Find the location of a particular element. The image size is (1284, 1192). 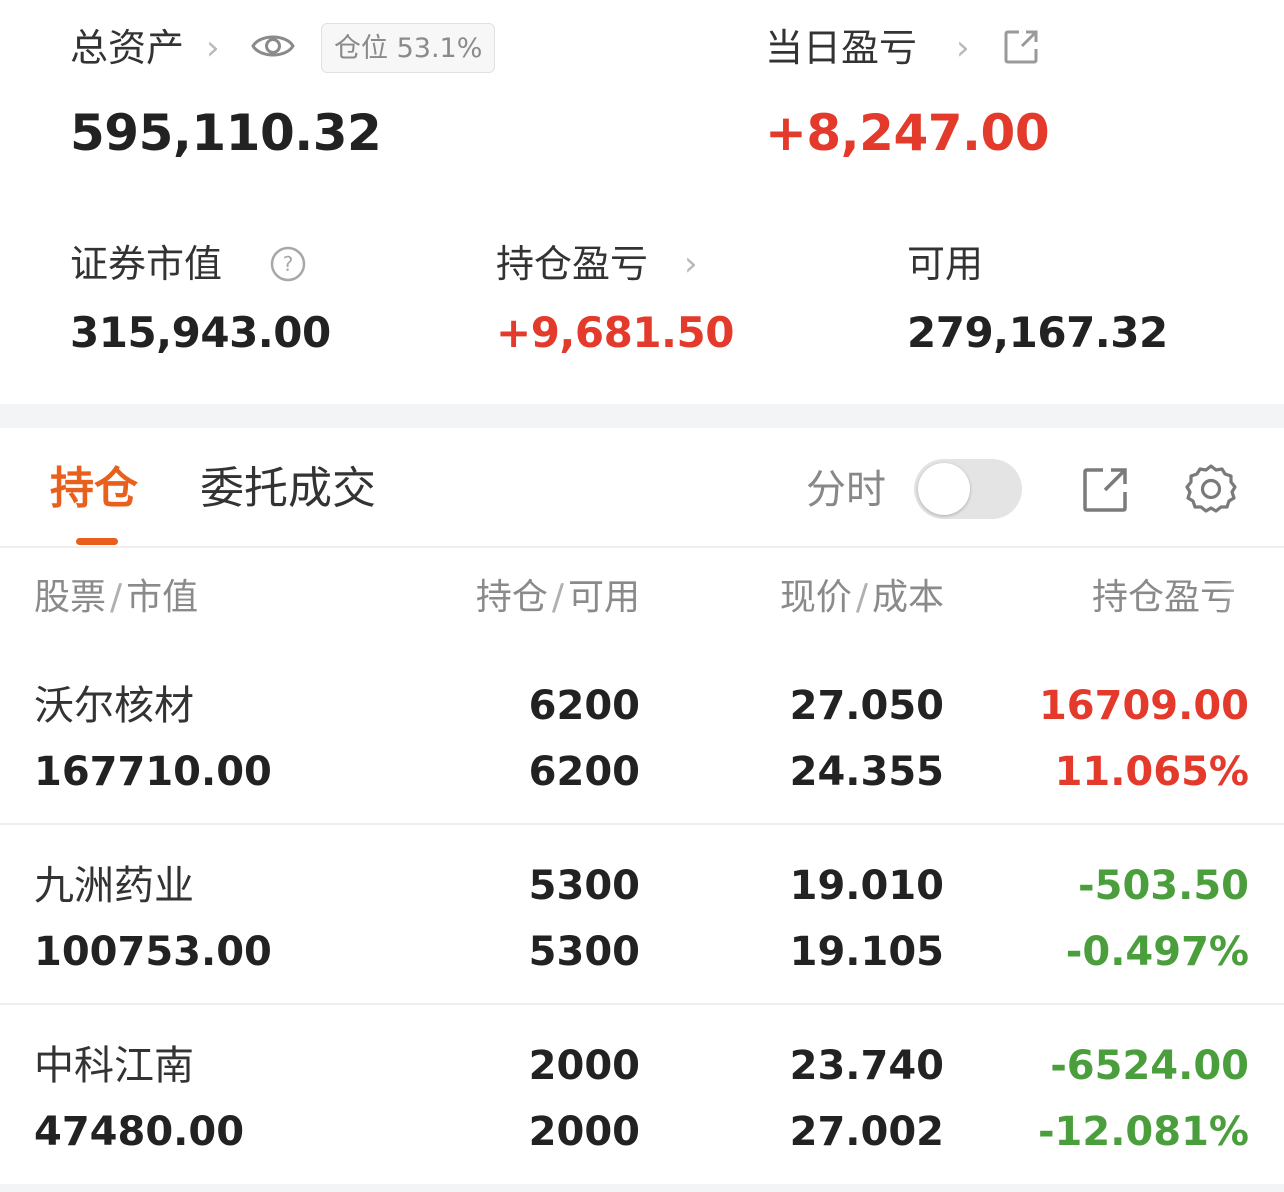

stock-price: 19.010 is located at coordinates (866, 886).